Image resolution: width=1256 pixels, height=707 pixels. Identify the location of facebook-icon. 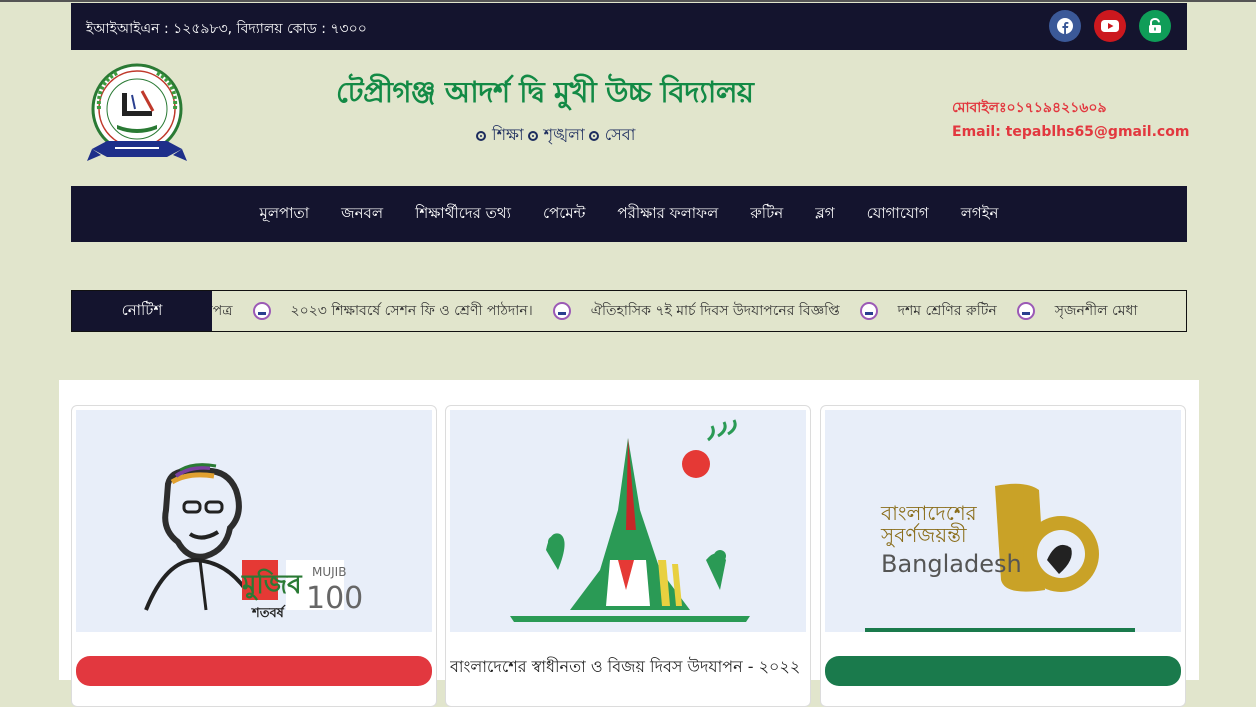
(1065, 26).